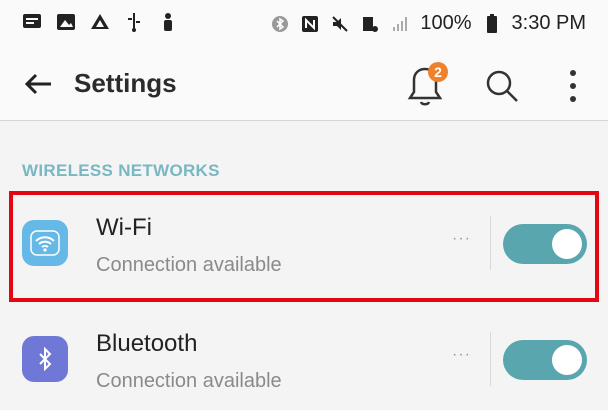 The image size is (608, 410). I want to click on status-right-icons: 100% 3:30 PM, so click(428, 23).